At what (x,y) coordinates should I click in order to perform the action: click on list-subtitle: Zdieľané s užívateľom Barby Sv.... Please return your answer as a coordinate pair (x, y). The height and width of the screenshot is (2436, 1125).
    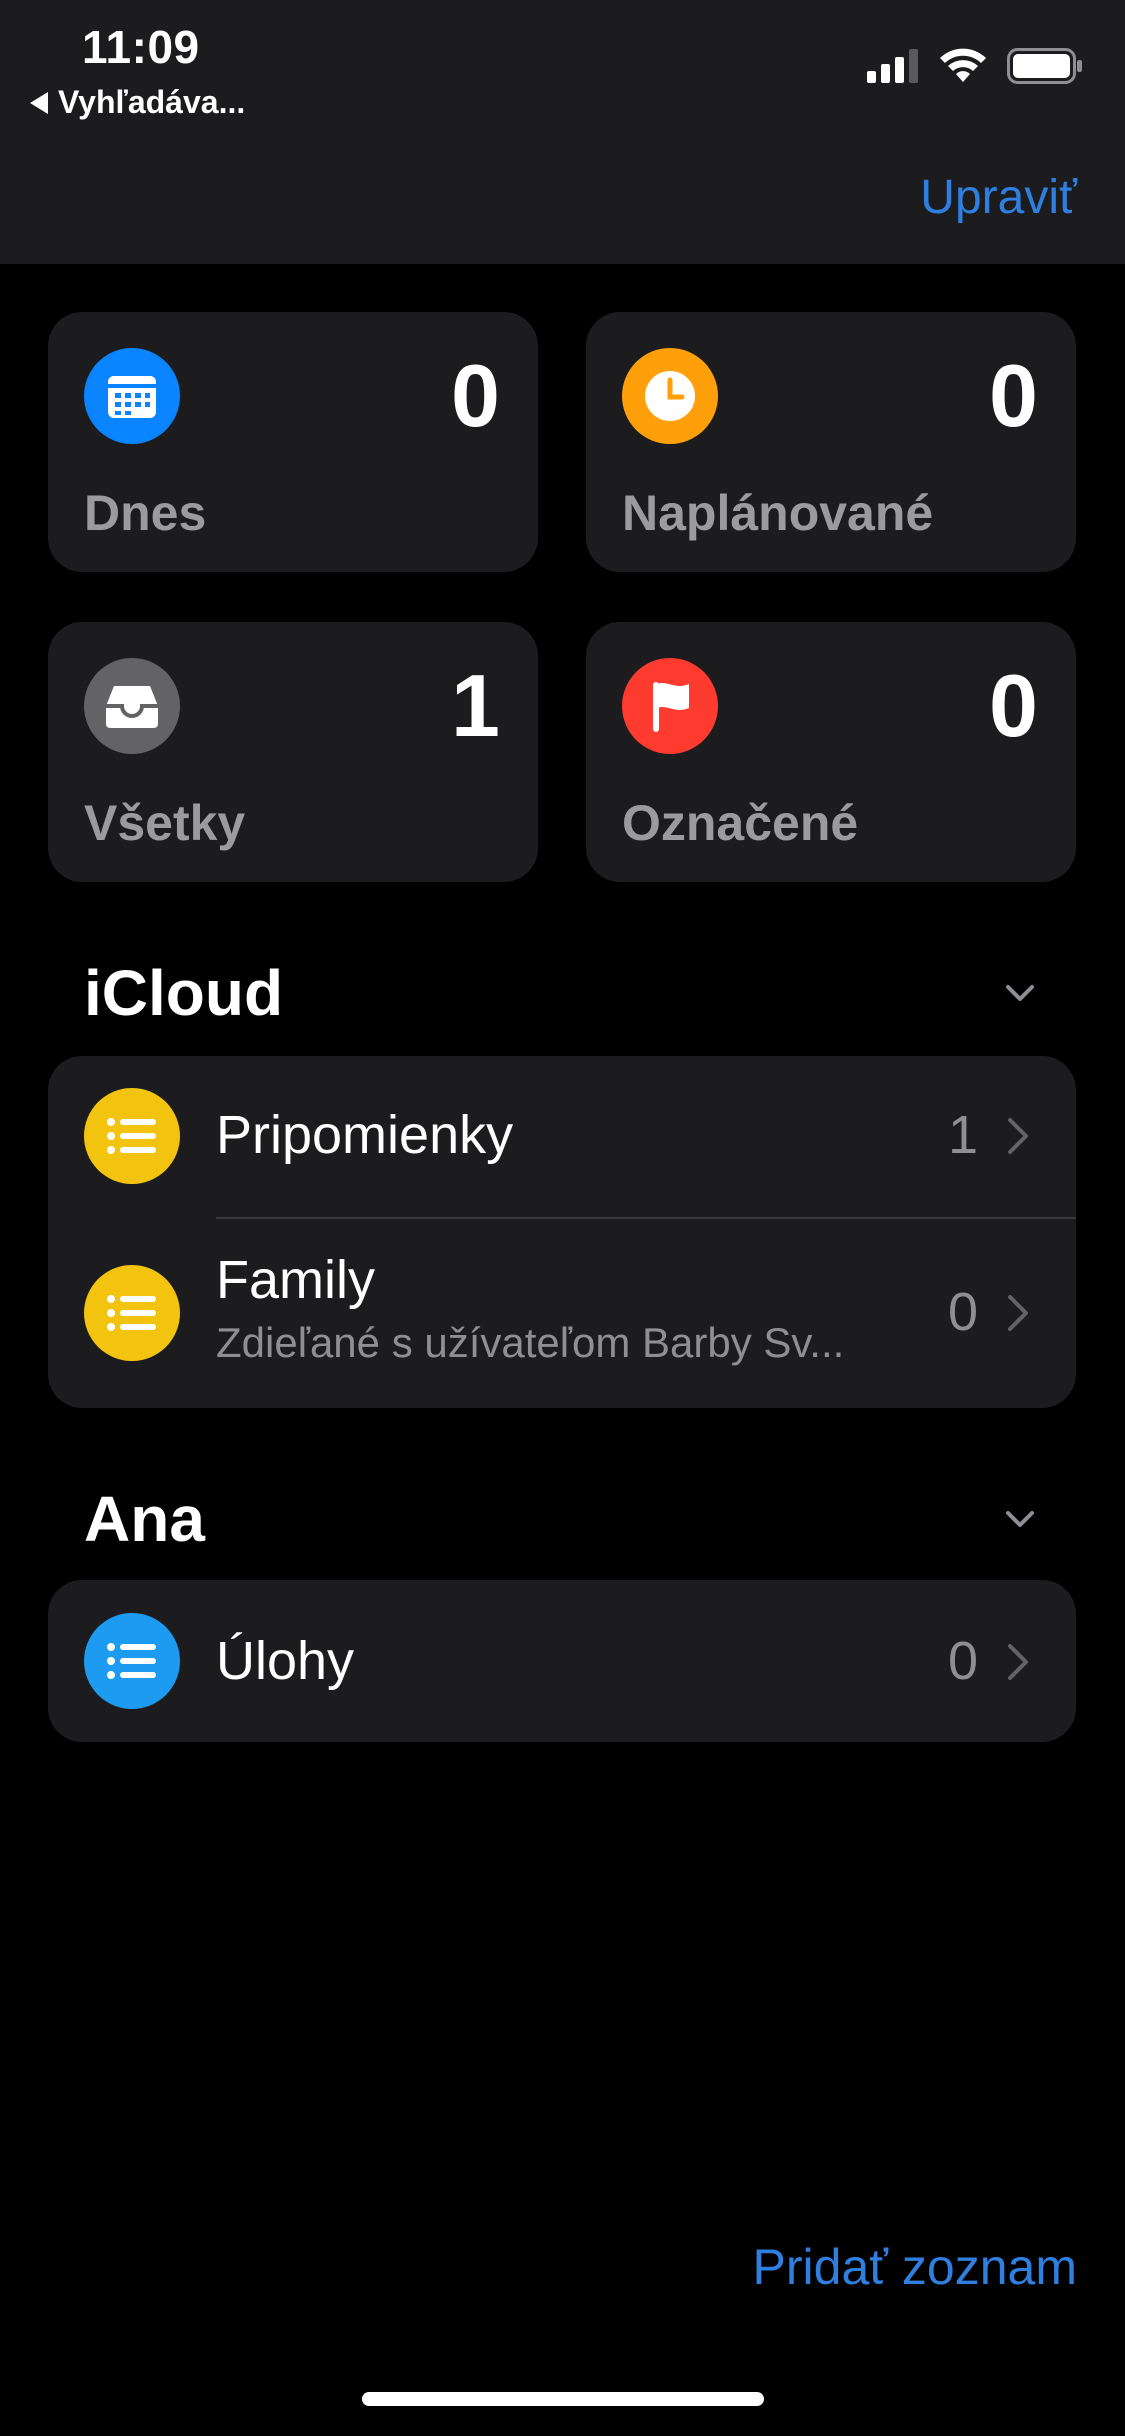
    Looking at the image, I should click on (530, 1342).